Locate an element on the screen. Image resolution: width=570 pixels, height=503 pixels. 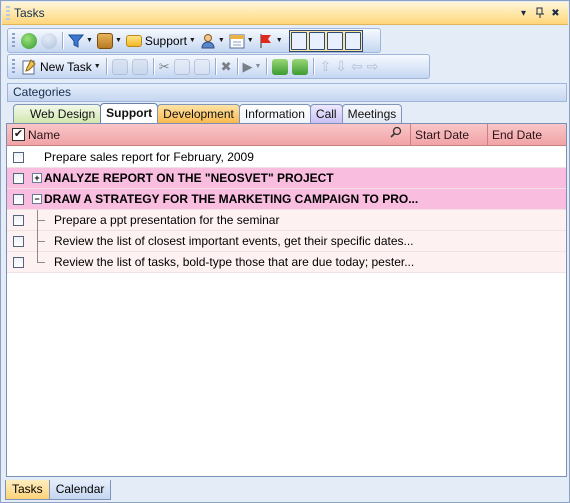
user-icon is located at coordinates (208, 40).